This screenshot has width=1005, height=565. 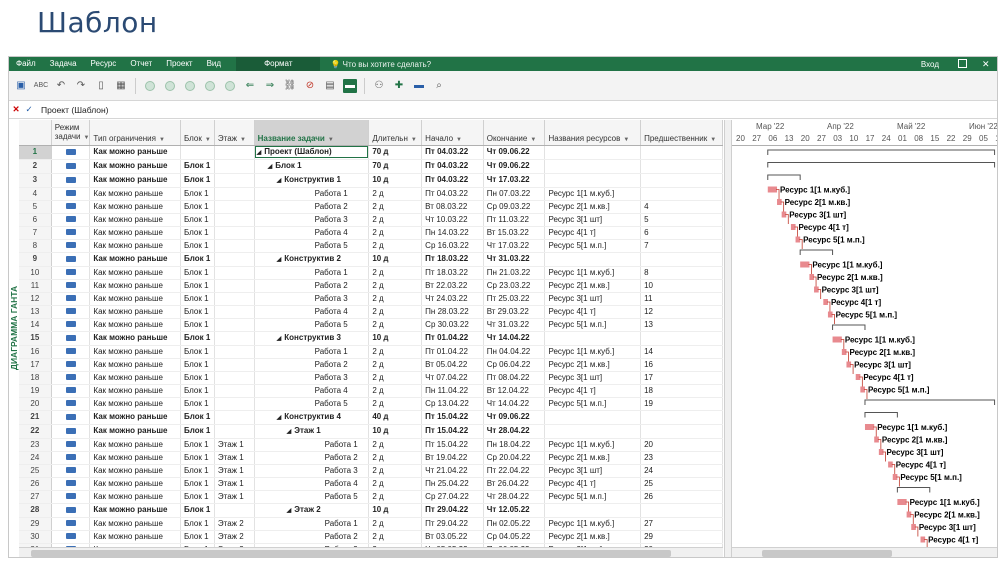 I want to click on predecessors-cell: 26, so click(x=681, y=497).